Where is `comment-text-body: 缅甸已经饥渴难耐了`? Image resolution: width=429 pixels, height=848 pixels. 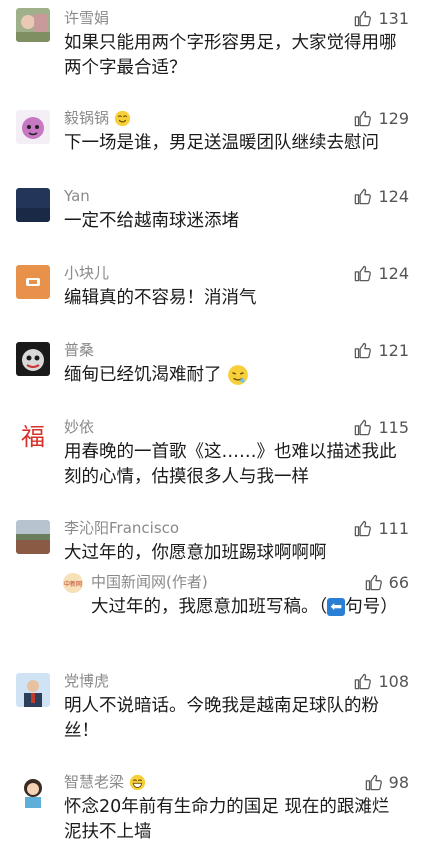
comment-text-body: 缅甸已经饥渴难耐了 is located at coordinates (143, 375).